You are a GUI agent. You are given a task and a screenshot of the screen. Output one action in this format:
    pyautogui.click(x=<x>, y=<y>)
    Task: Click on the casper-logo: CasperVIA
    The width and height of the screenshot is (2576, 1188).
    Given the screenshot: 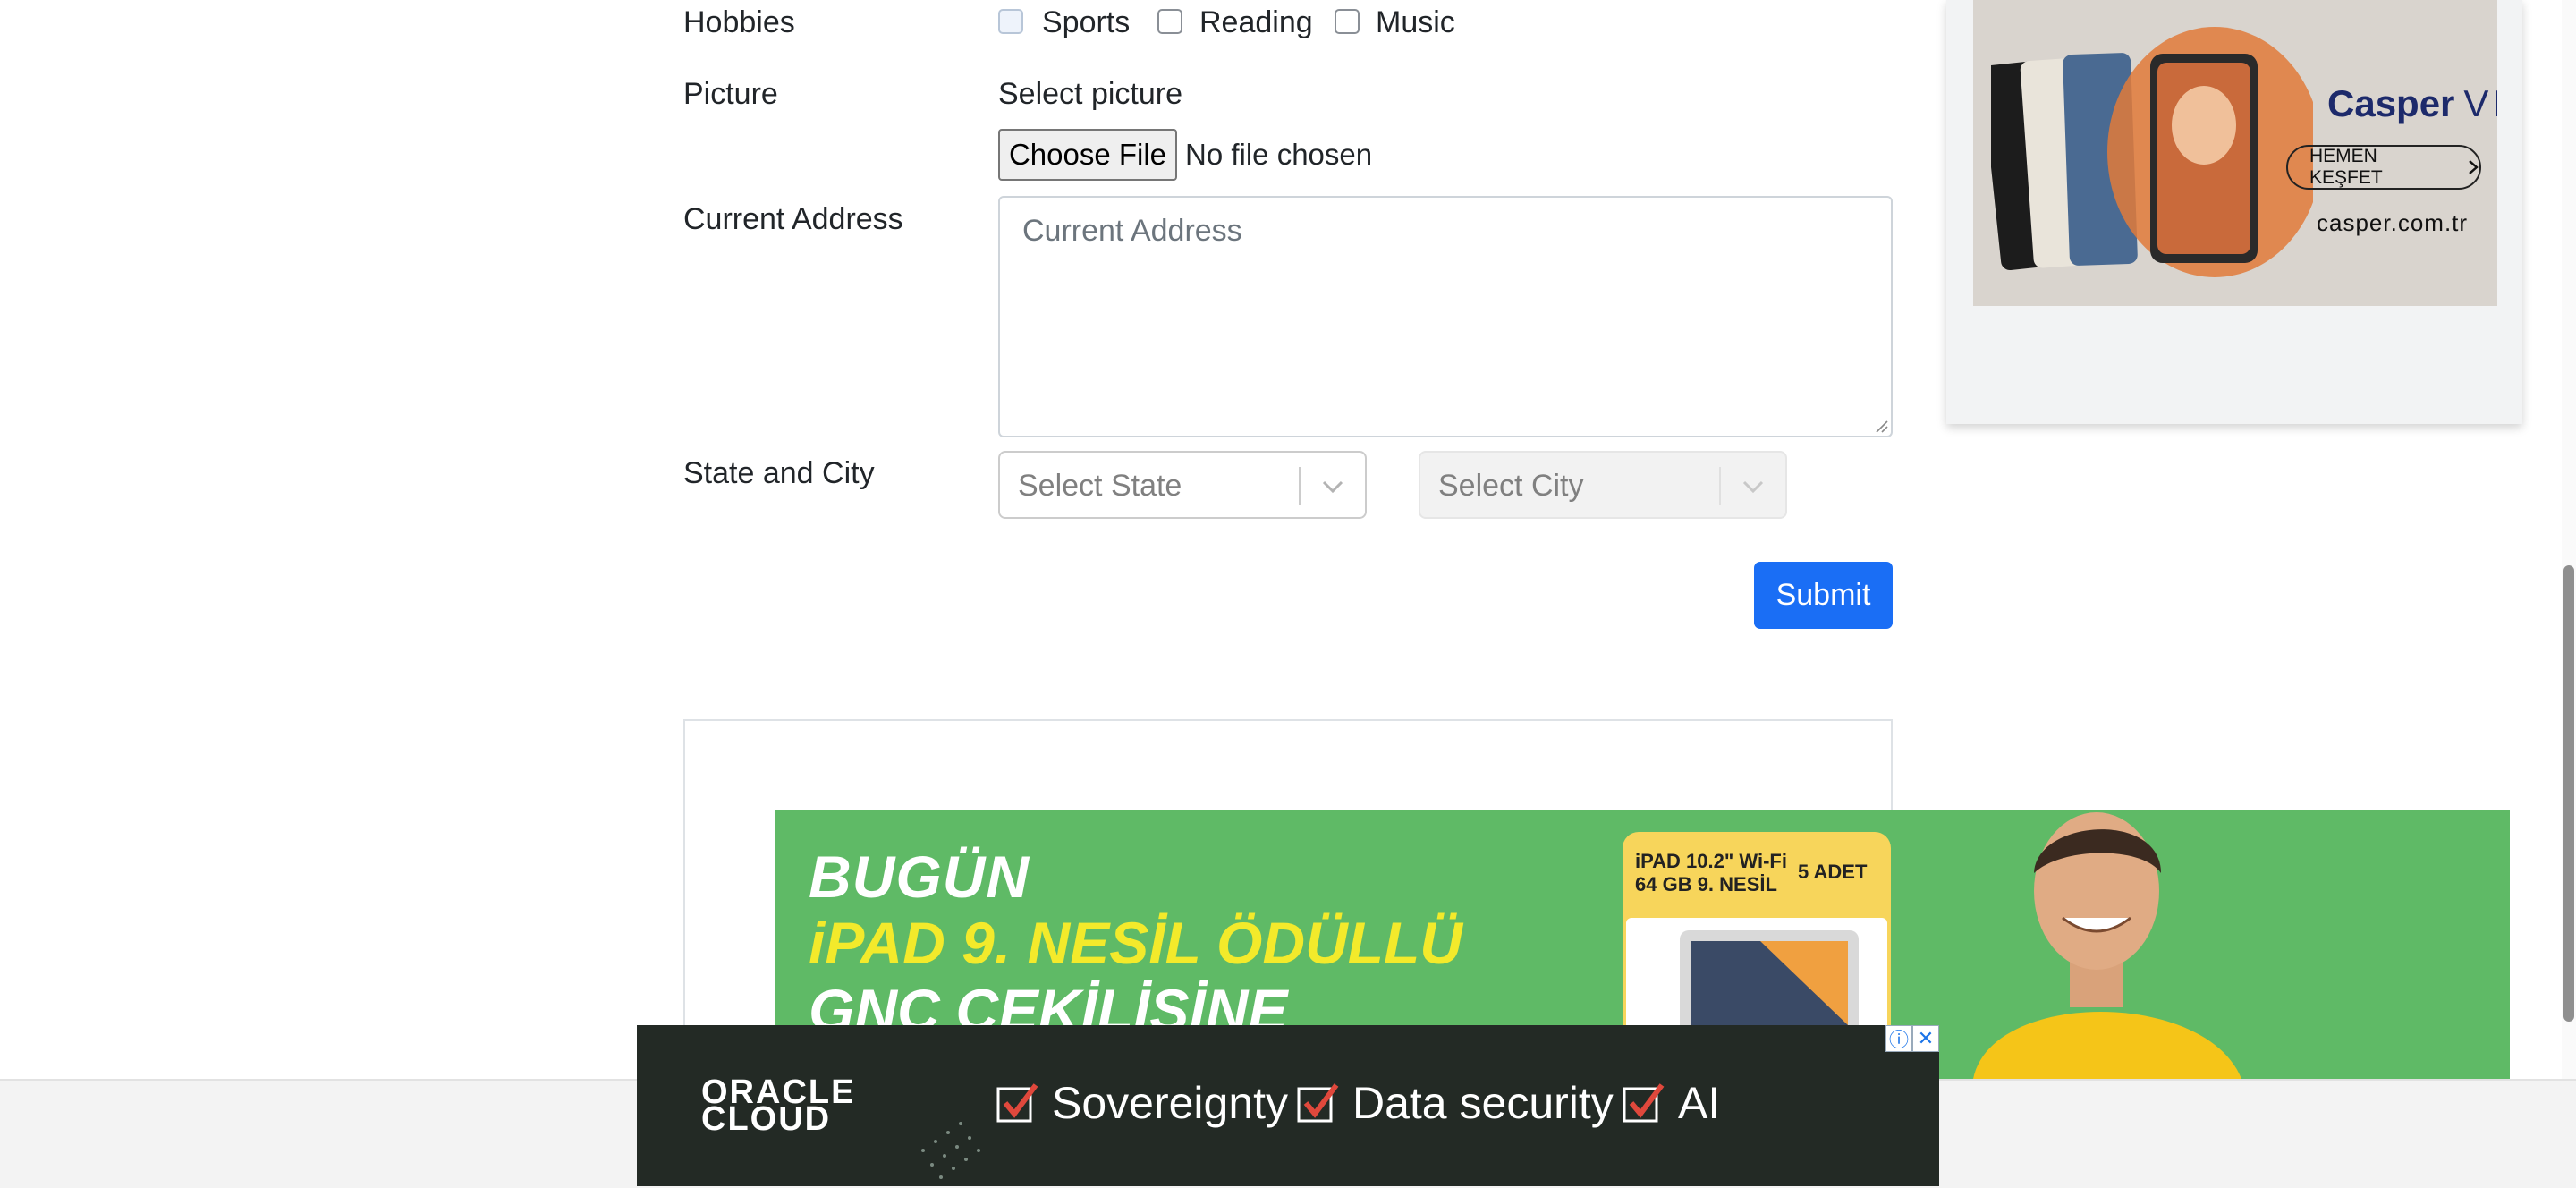 What is the action you would take?
    pyautogui.click(x=2412, y=104)
    